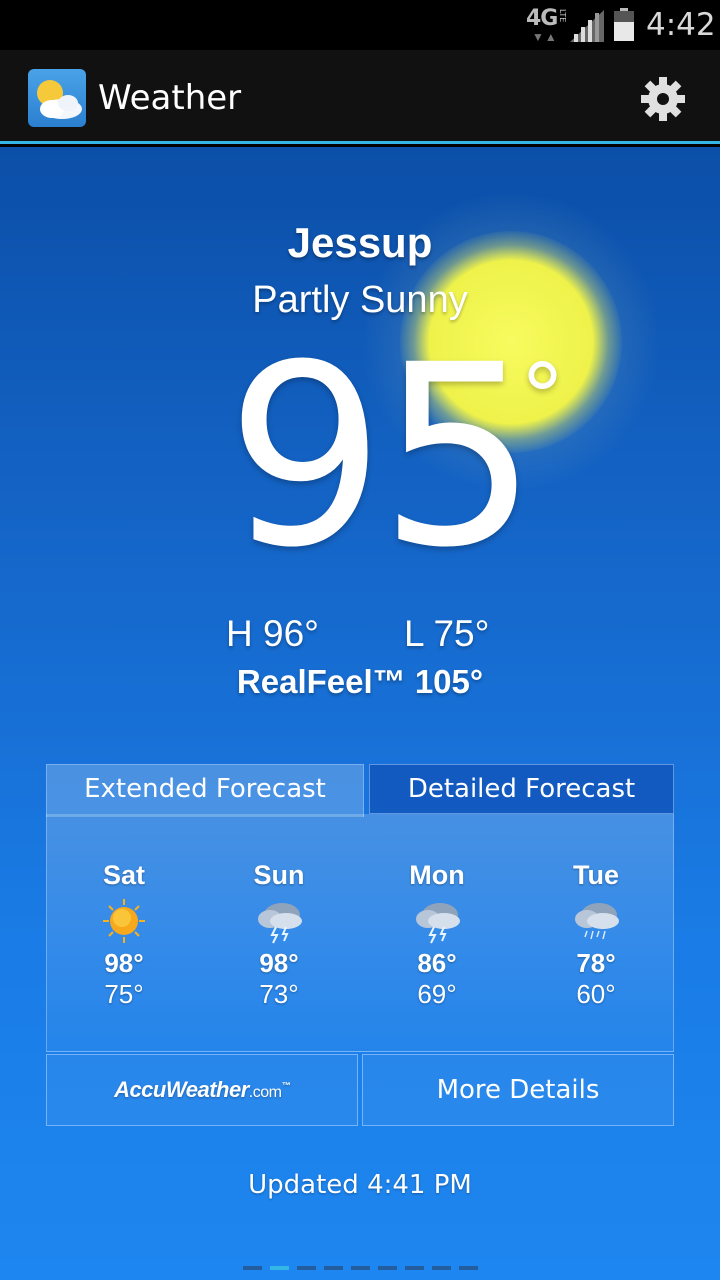 This screenshot has height=1280, width=720. Describe the element at coordinates (205, 790) in the screenshot. I see `tab-extended-forecast: Extended Forecast` at that location.